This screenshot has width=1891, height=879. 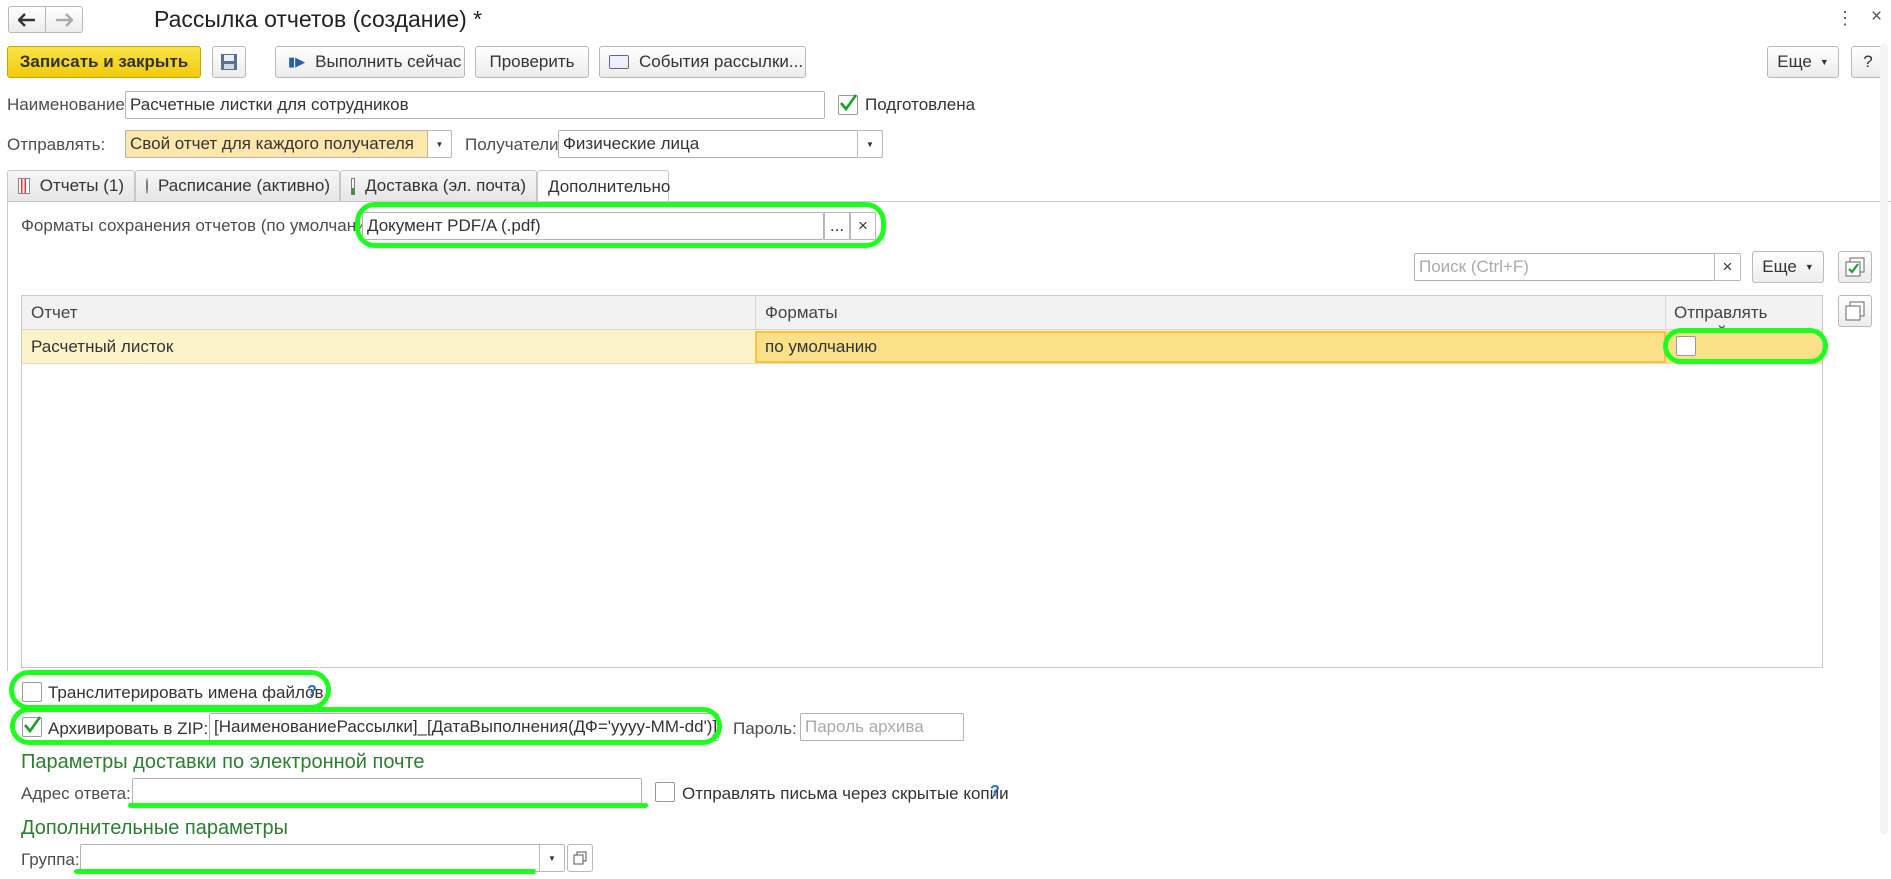 I want to click on table-header, so click(x=922, y=313).